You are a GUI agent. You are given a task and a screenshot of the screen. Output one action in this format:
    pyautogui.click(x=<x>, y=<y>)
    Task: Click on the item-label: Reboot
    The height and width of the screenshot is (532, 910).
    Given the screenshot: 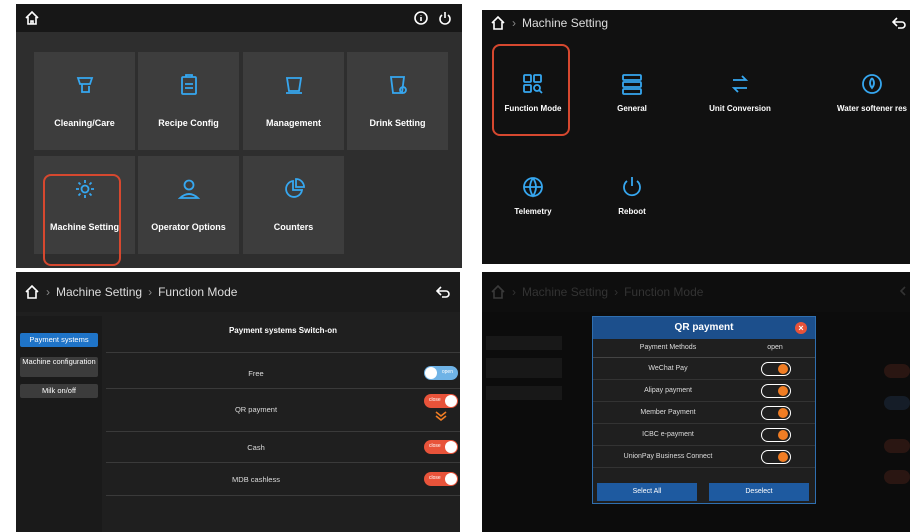 What is the action you would take?
    pyautogui.click(x=632, y=211)
    